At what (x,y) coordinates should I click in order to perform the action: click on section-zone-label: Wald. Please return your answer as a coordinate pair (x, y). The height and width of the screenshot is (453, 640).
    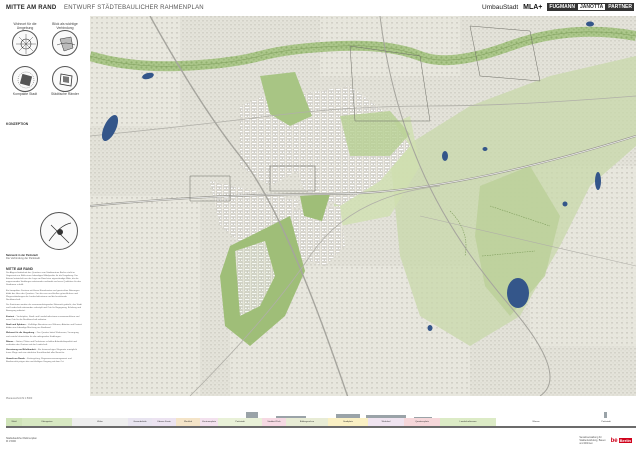
    Looking at the image, I should click on (14, 421).